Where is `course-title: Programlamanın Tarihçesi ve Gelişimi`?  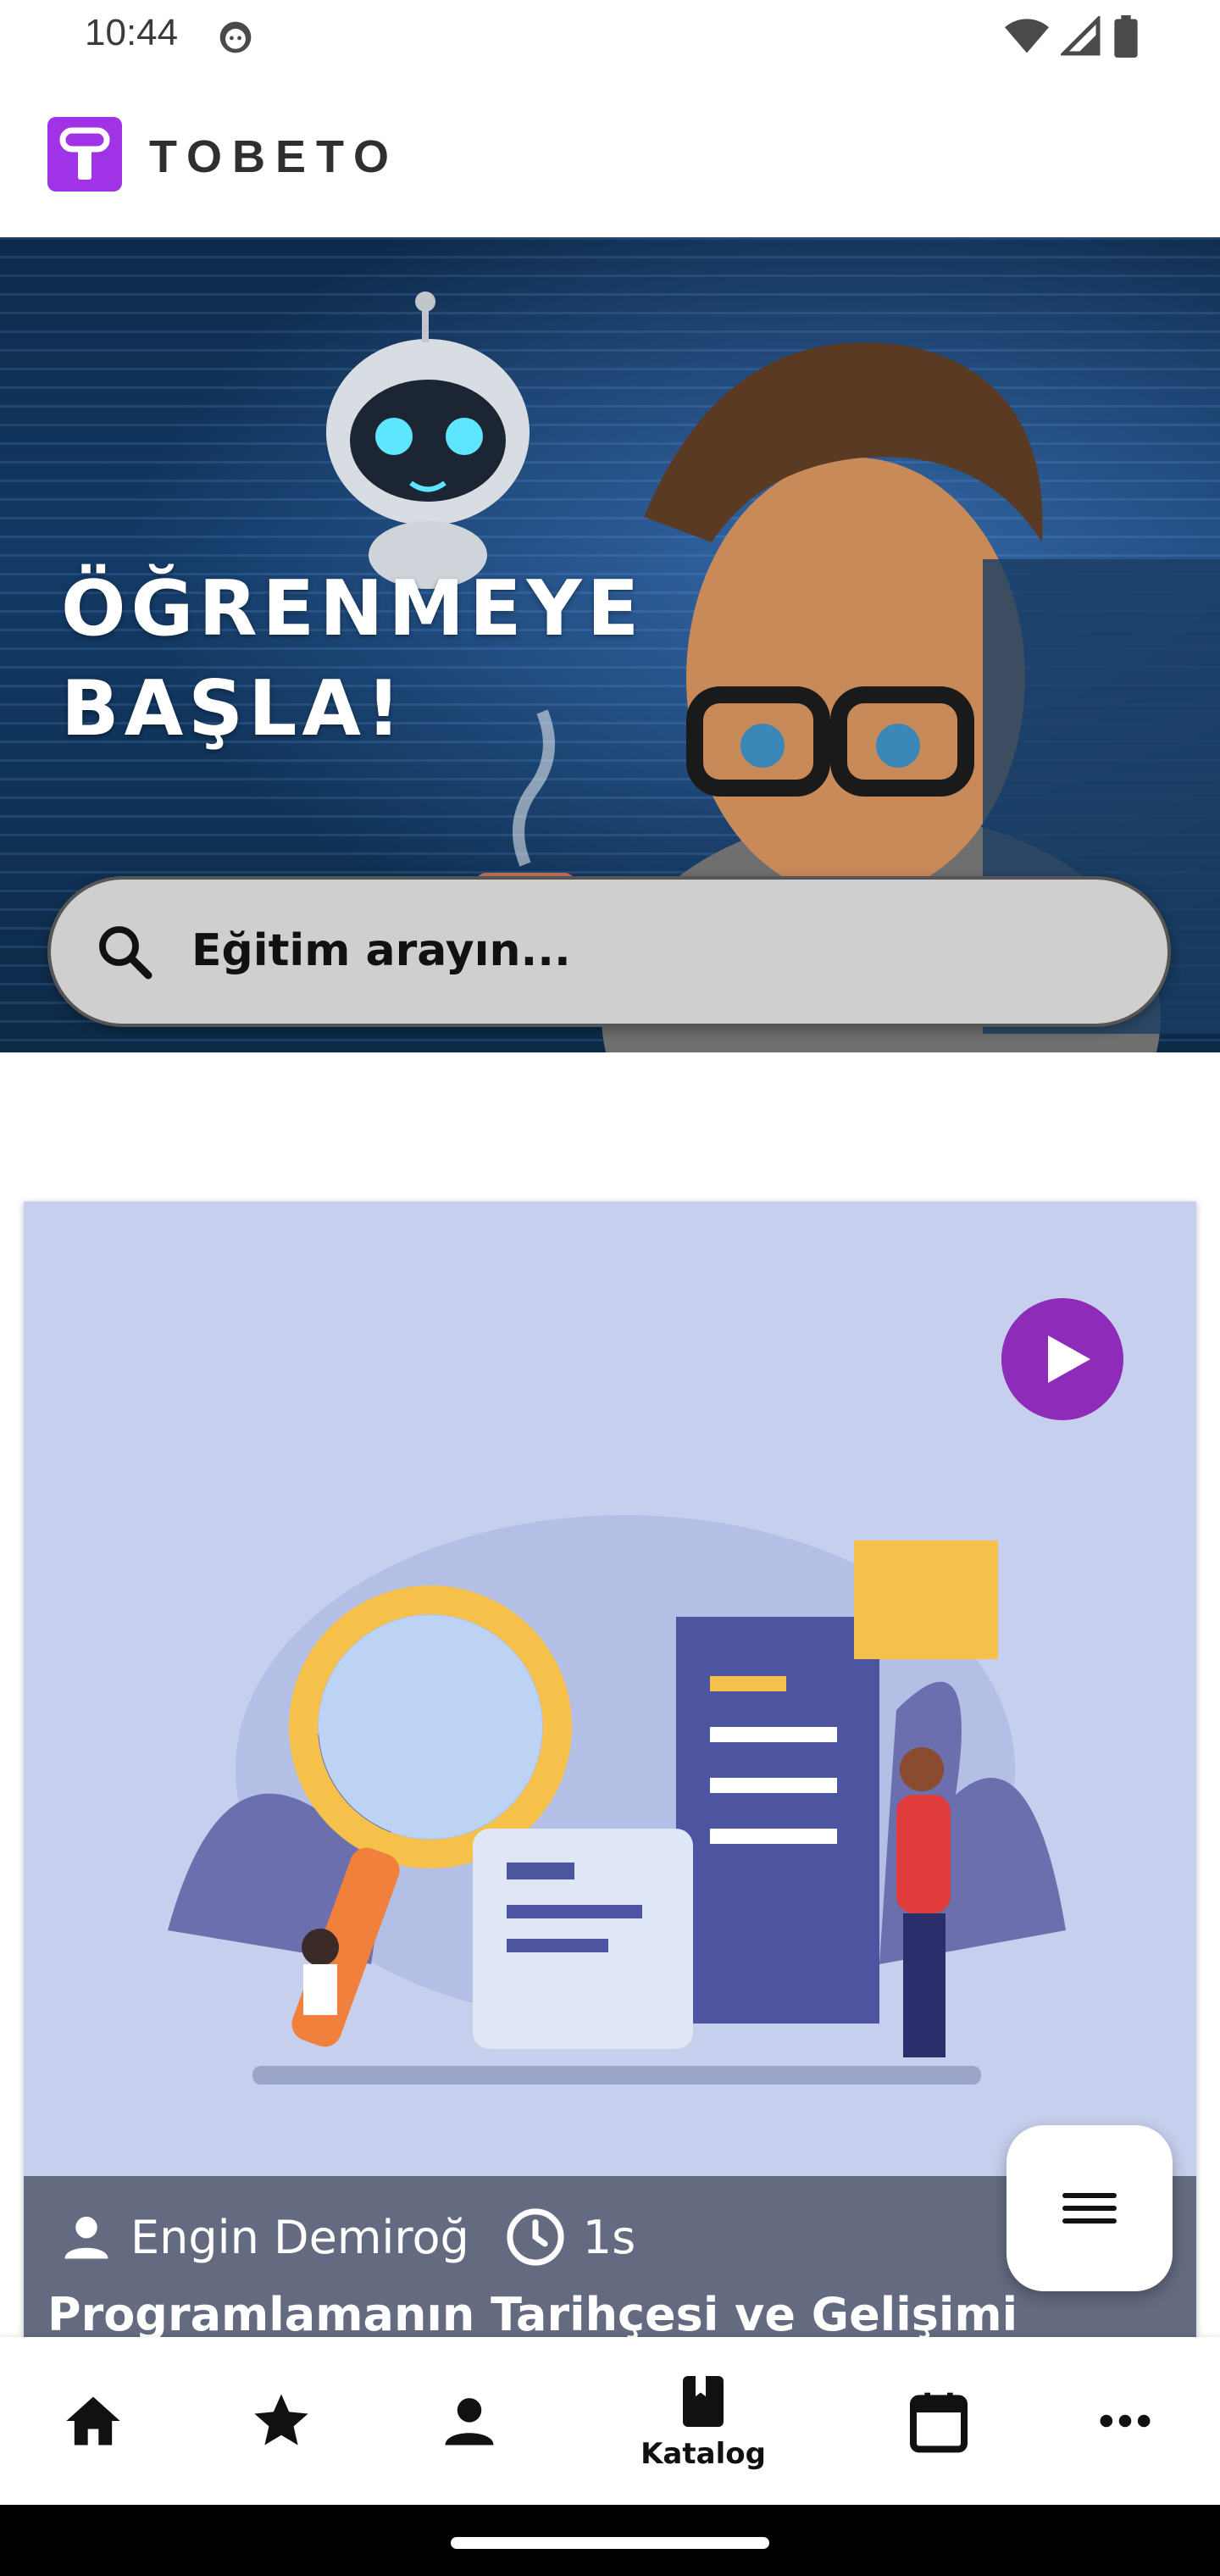 course-title: Programlamanın Tarihçesi ve Gelişimi is located at coordinates (532, 2312).